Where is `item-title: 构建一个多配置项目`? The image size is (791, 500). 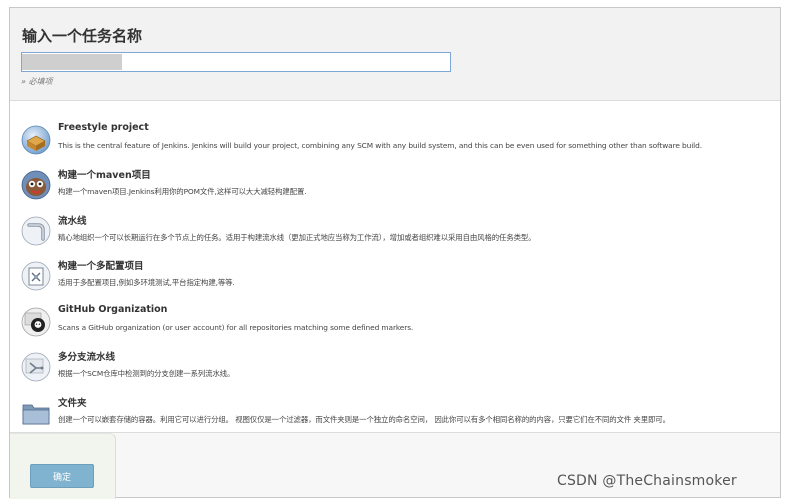 item-title: 构建一个多配置项目 is located at coordinates (101, 266).